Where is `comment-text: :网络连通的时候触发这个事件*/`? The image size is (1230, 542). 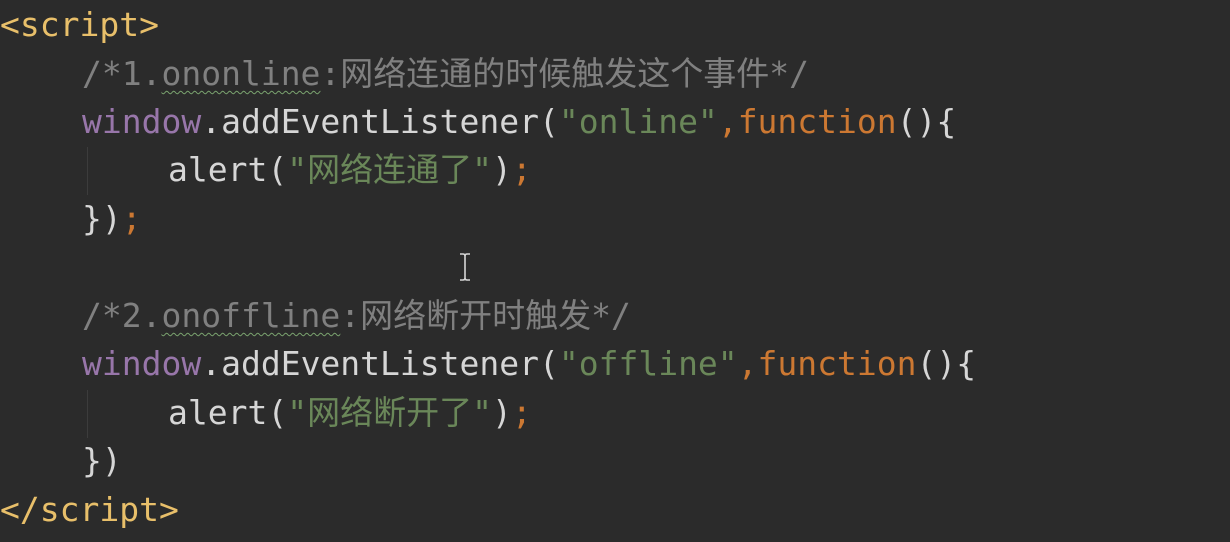
comment-text: :网络连通的时候触发这个事件*/ is located at coordinates (565, 73).